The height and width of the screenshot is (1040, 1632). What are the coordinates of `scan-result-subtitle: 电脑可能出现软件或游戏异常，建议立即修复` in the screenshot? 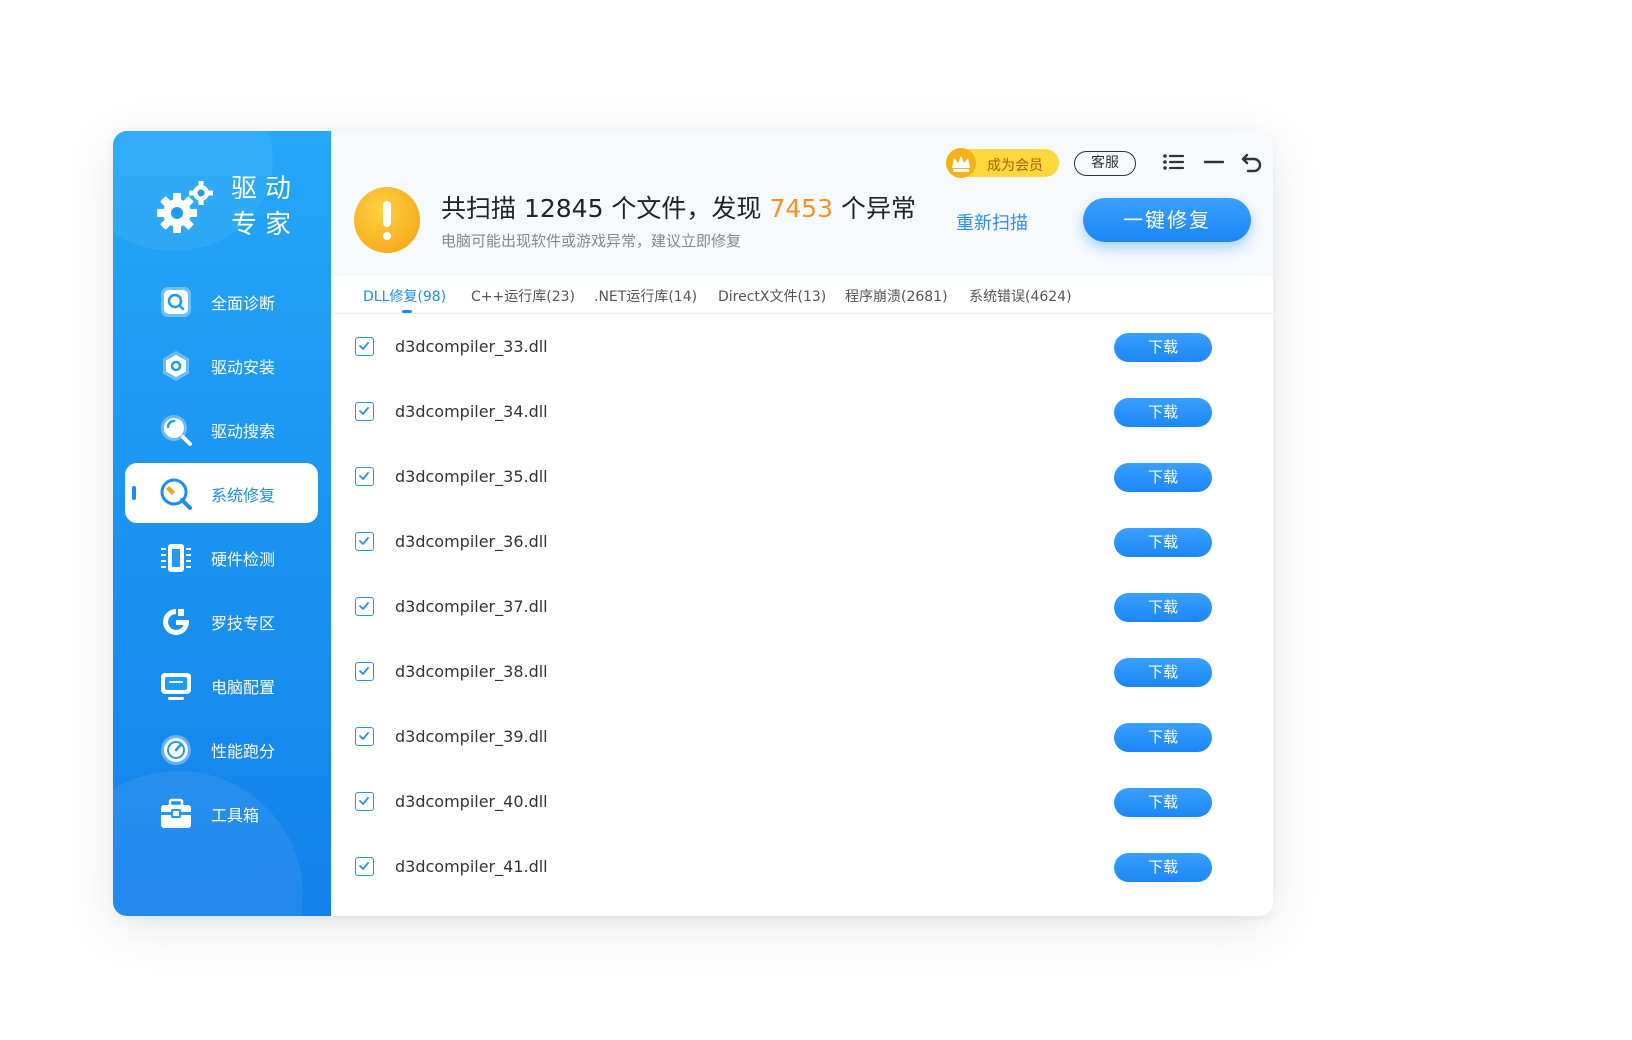 It's located at (591, 241).